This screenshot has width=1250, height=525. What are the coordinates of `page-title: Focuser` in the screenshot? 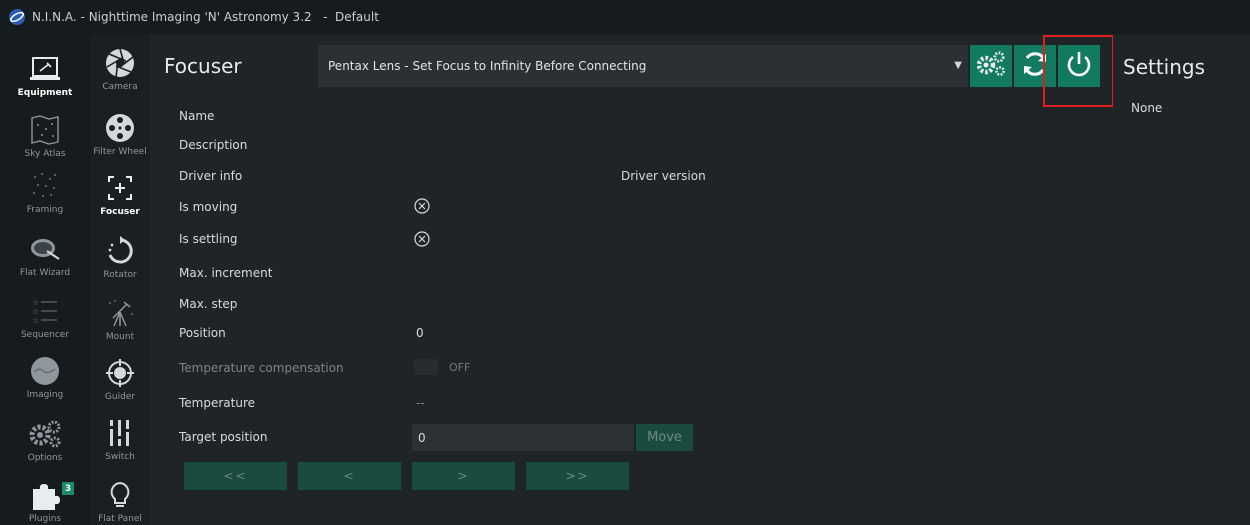 It's located at (203, 66).